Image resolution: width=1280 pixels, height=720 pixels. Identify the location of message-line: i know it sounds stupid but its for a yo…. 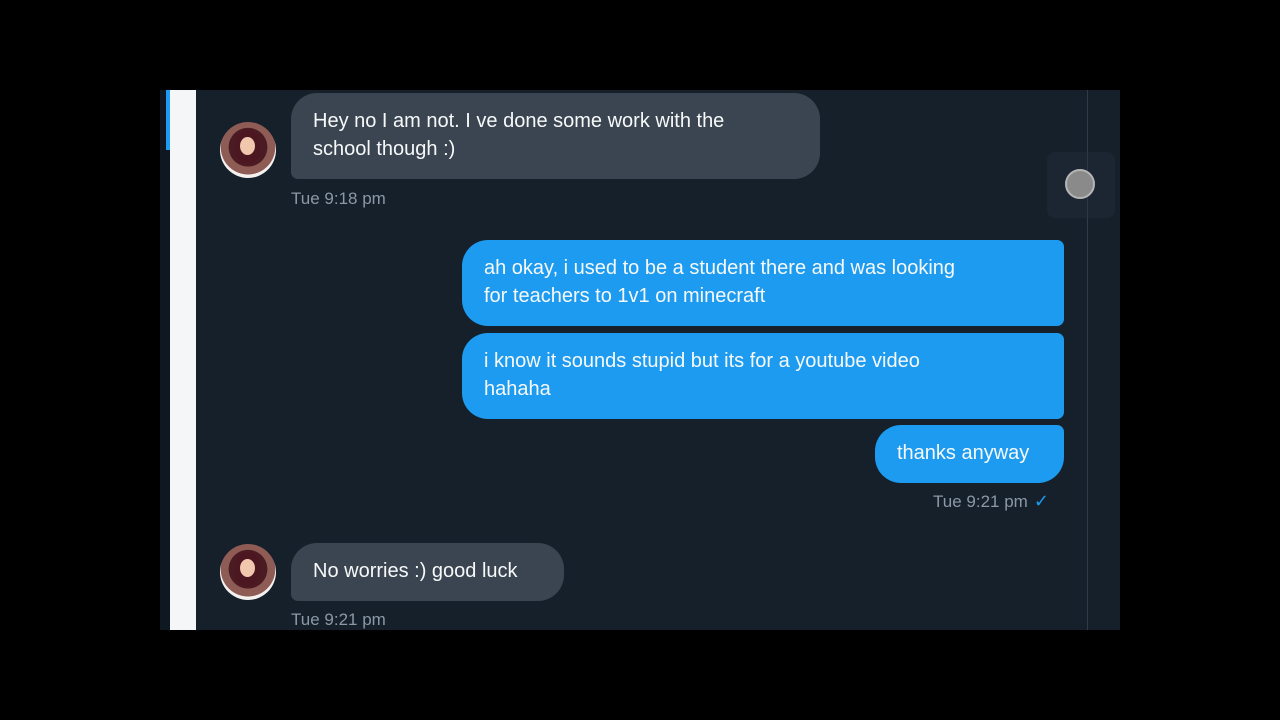
(702, 361).